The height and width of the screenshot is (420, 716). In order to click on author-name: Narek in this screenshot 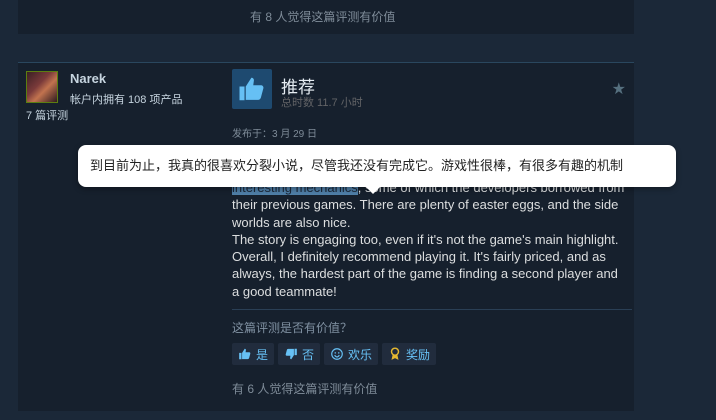, I will do `click(88, 78)`.